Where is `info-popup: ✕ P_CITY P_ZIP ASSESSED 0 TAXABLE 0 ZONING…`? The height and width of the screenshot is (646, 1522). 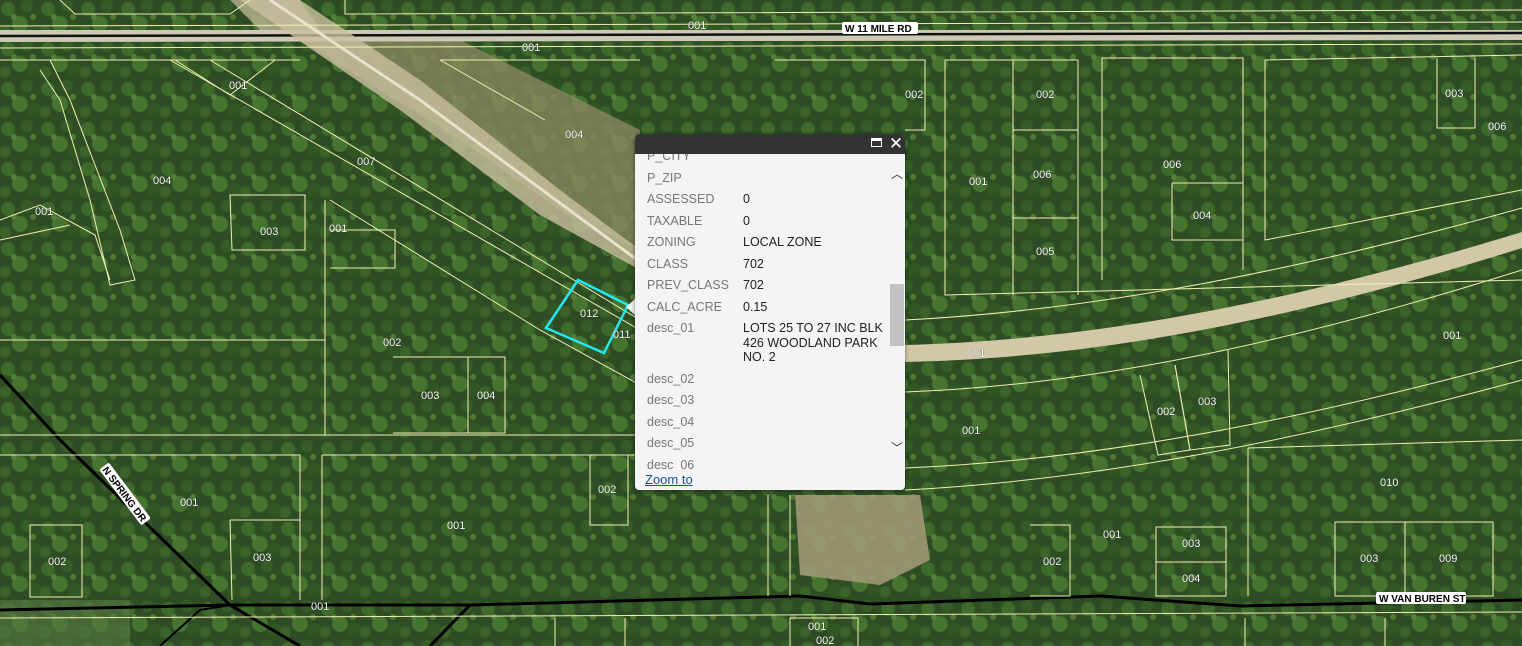
info-popup: ✕ P_CITY P_ZIP ASSESSED 0 TAXABLE 0 ZONING… is located at coordinates (770, 312).